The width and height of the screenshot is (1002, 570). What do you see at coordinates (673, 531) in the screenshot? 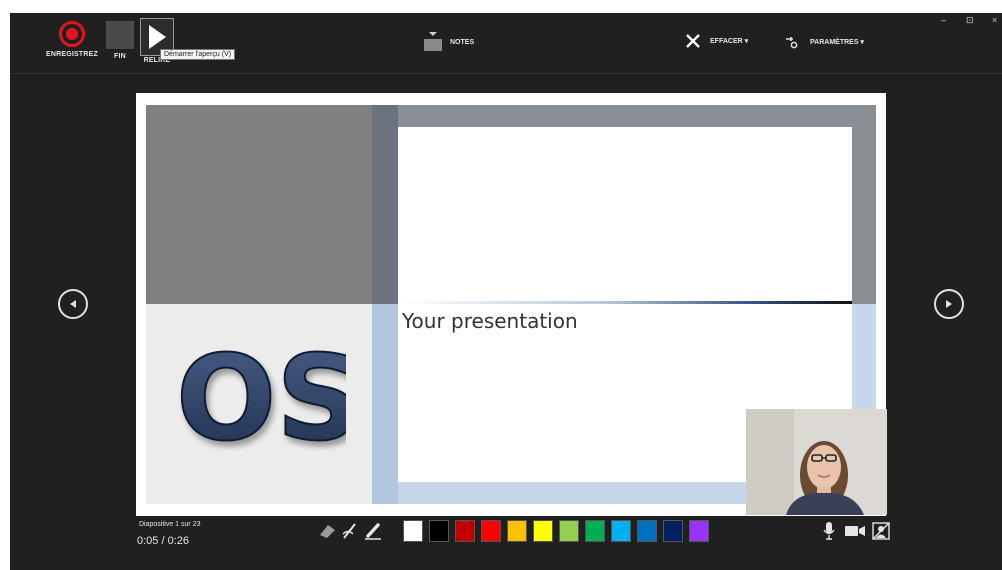
I see `color-swatch-dark-blue` at bounding box center [673, 531].